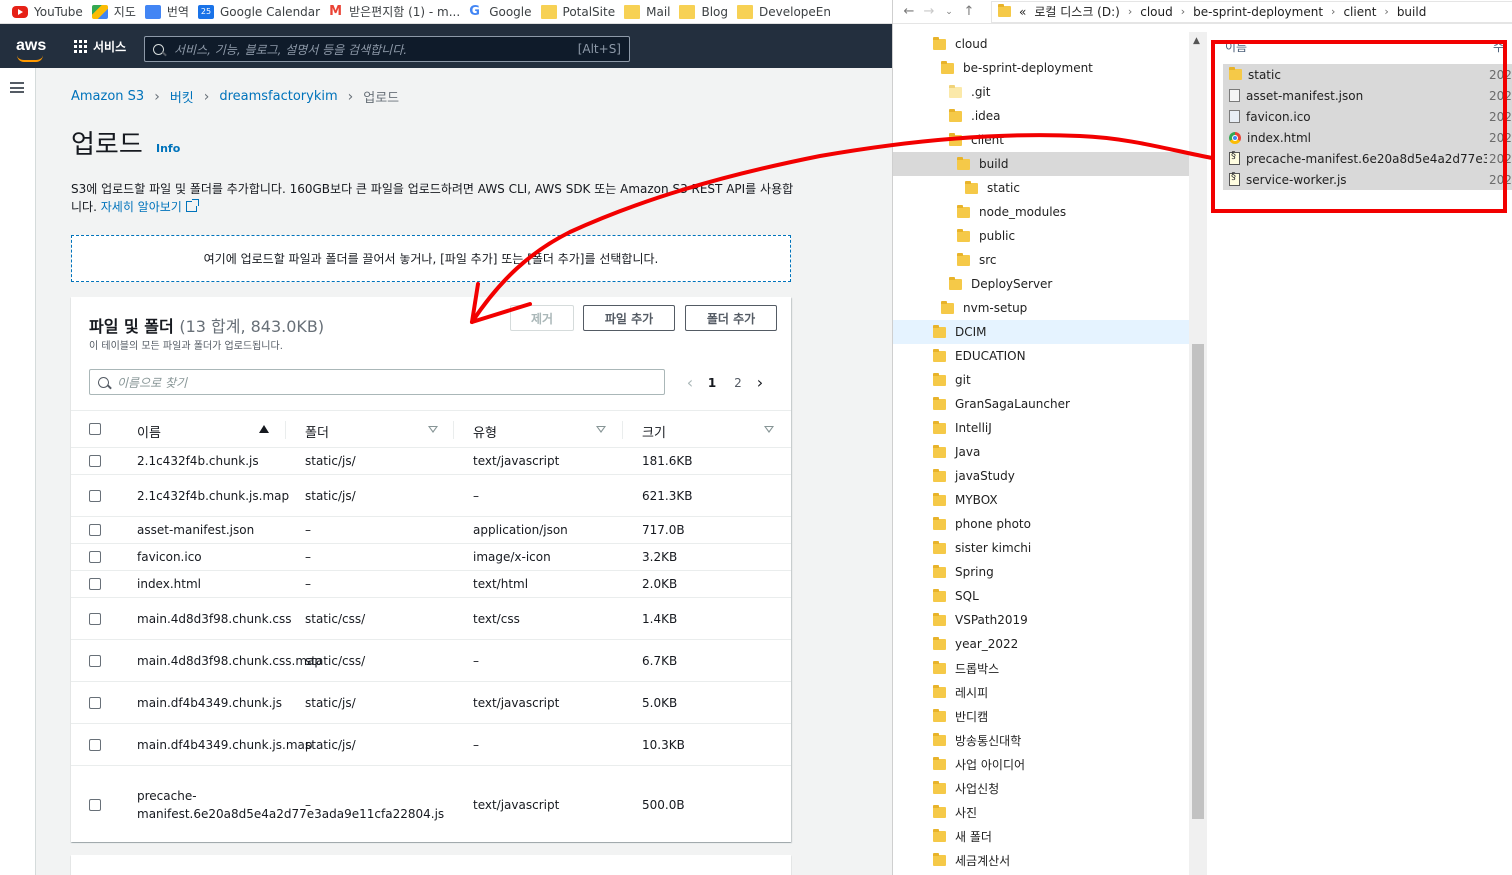  What do you see at coordinates (1498, 46) in the screenshot?
I see `date-column-header: 수` at bounding box center [1498, 46].